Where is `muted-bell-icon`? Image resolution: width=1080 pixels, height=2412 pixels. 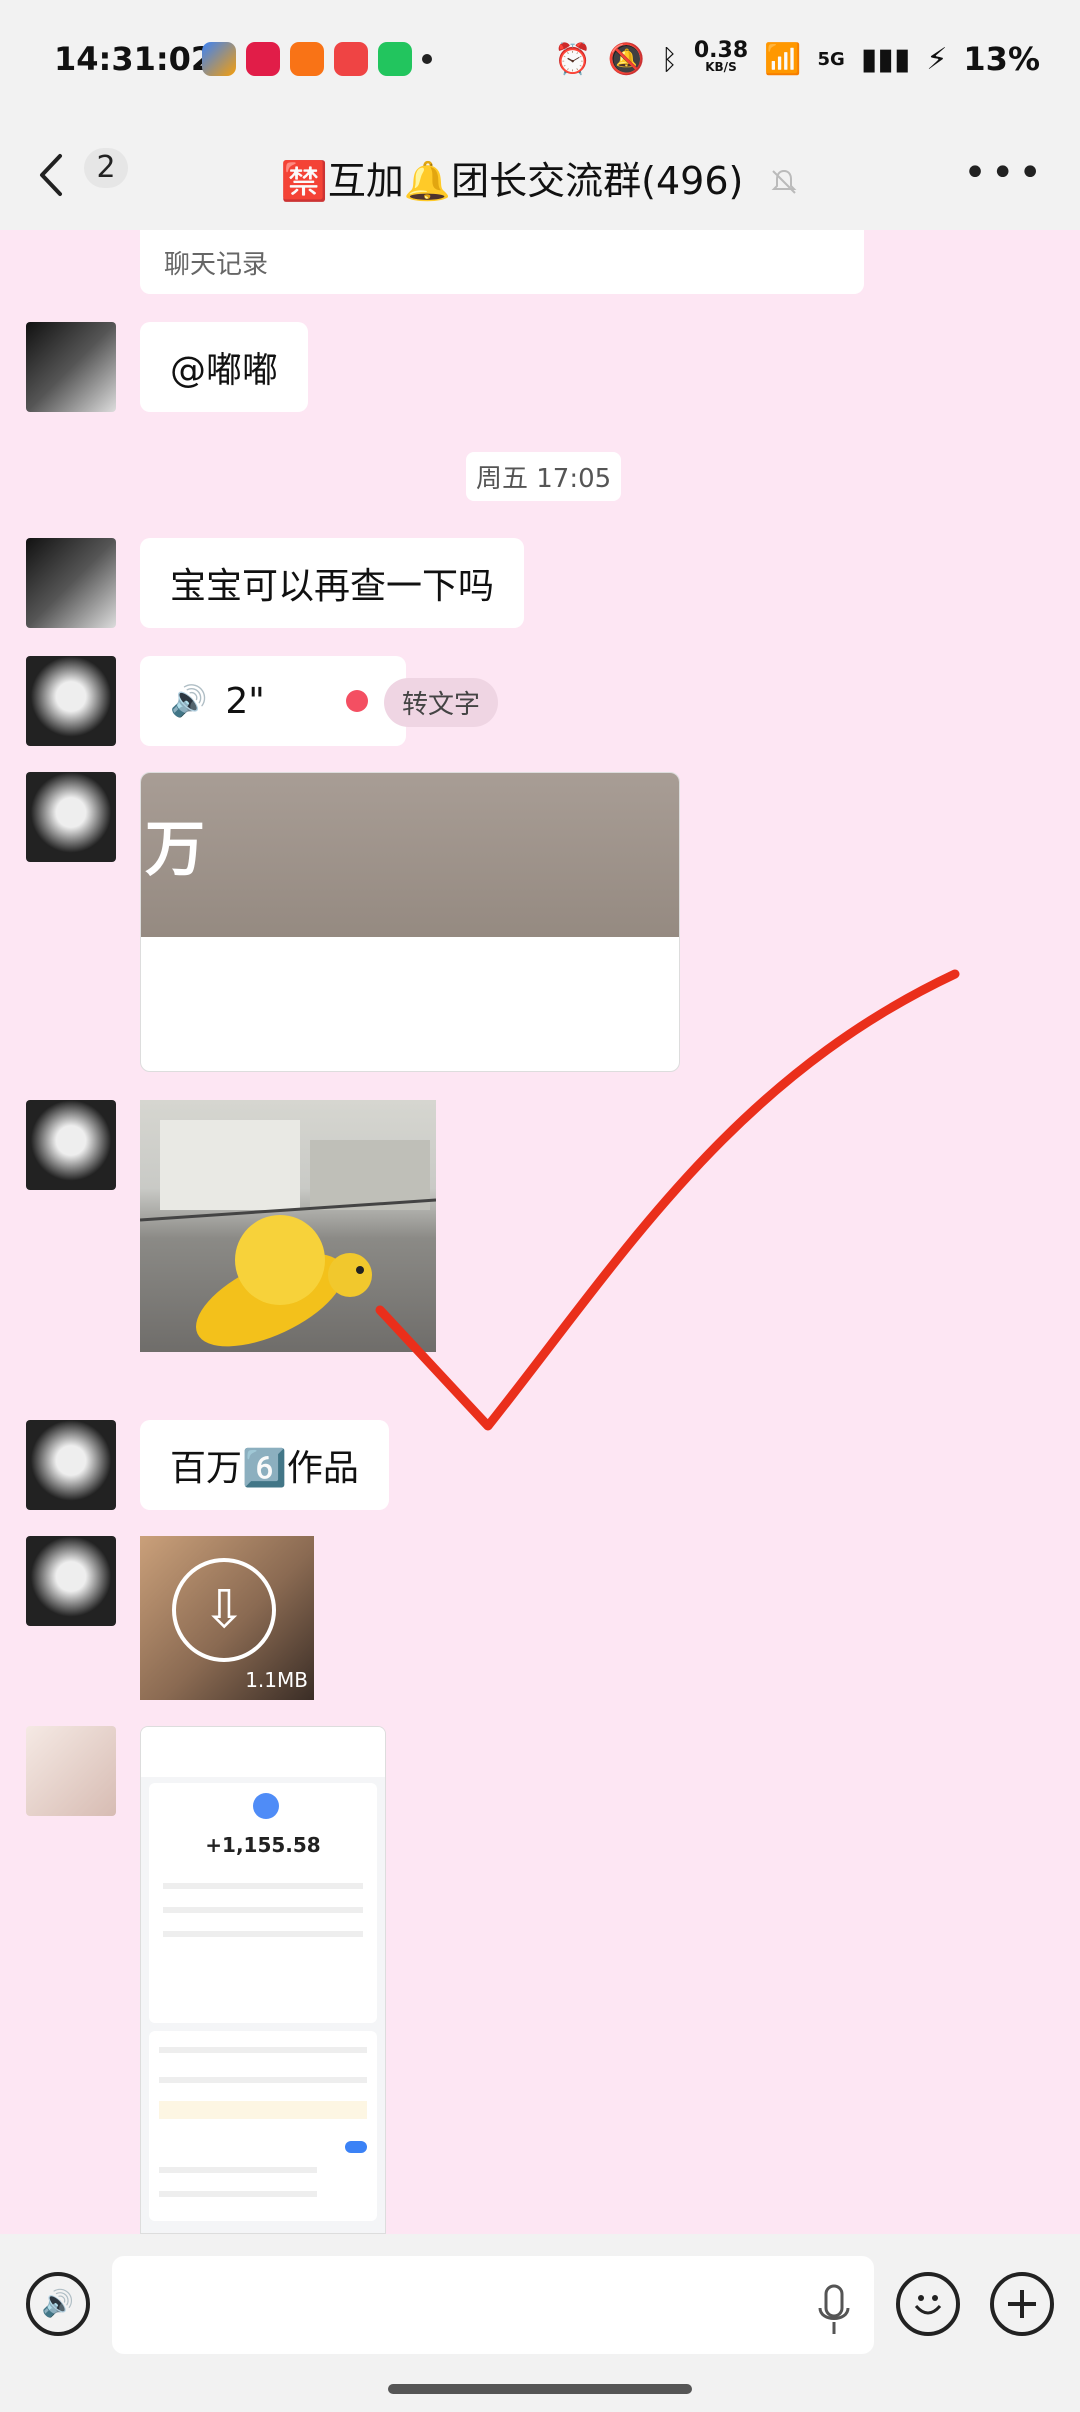 muted-bell-icon is located at coordinates (784, 184).